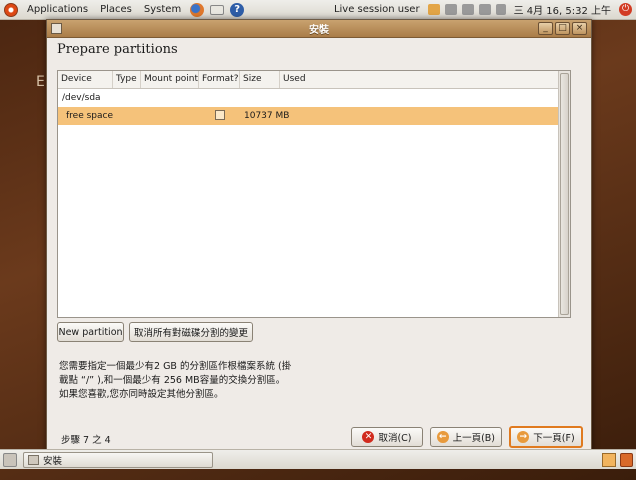 This screenshot has width=636, height=480. Describe the element at coordinates (53, 461) in the screenshot. I see `taskbar-item-label: 安裝` at that location.